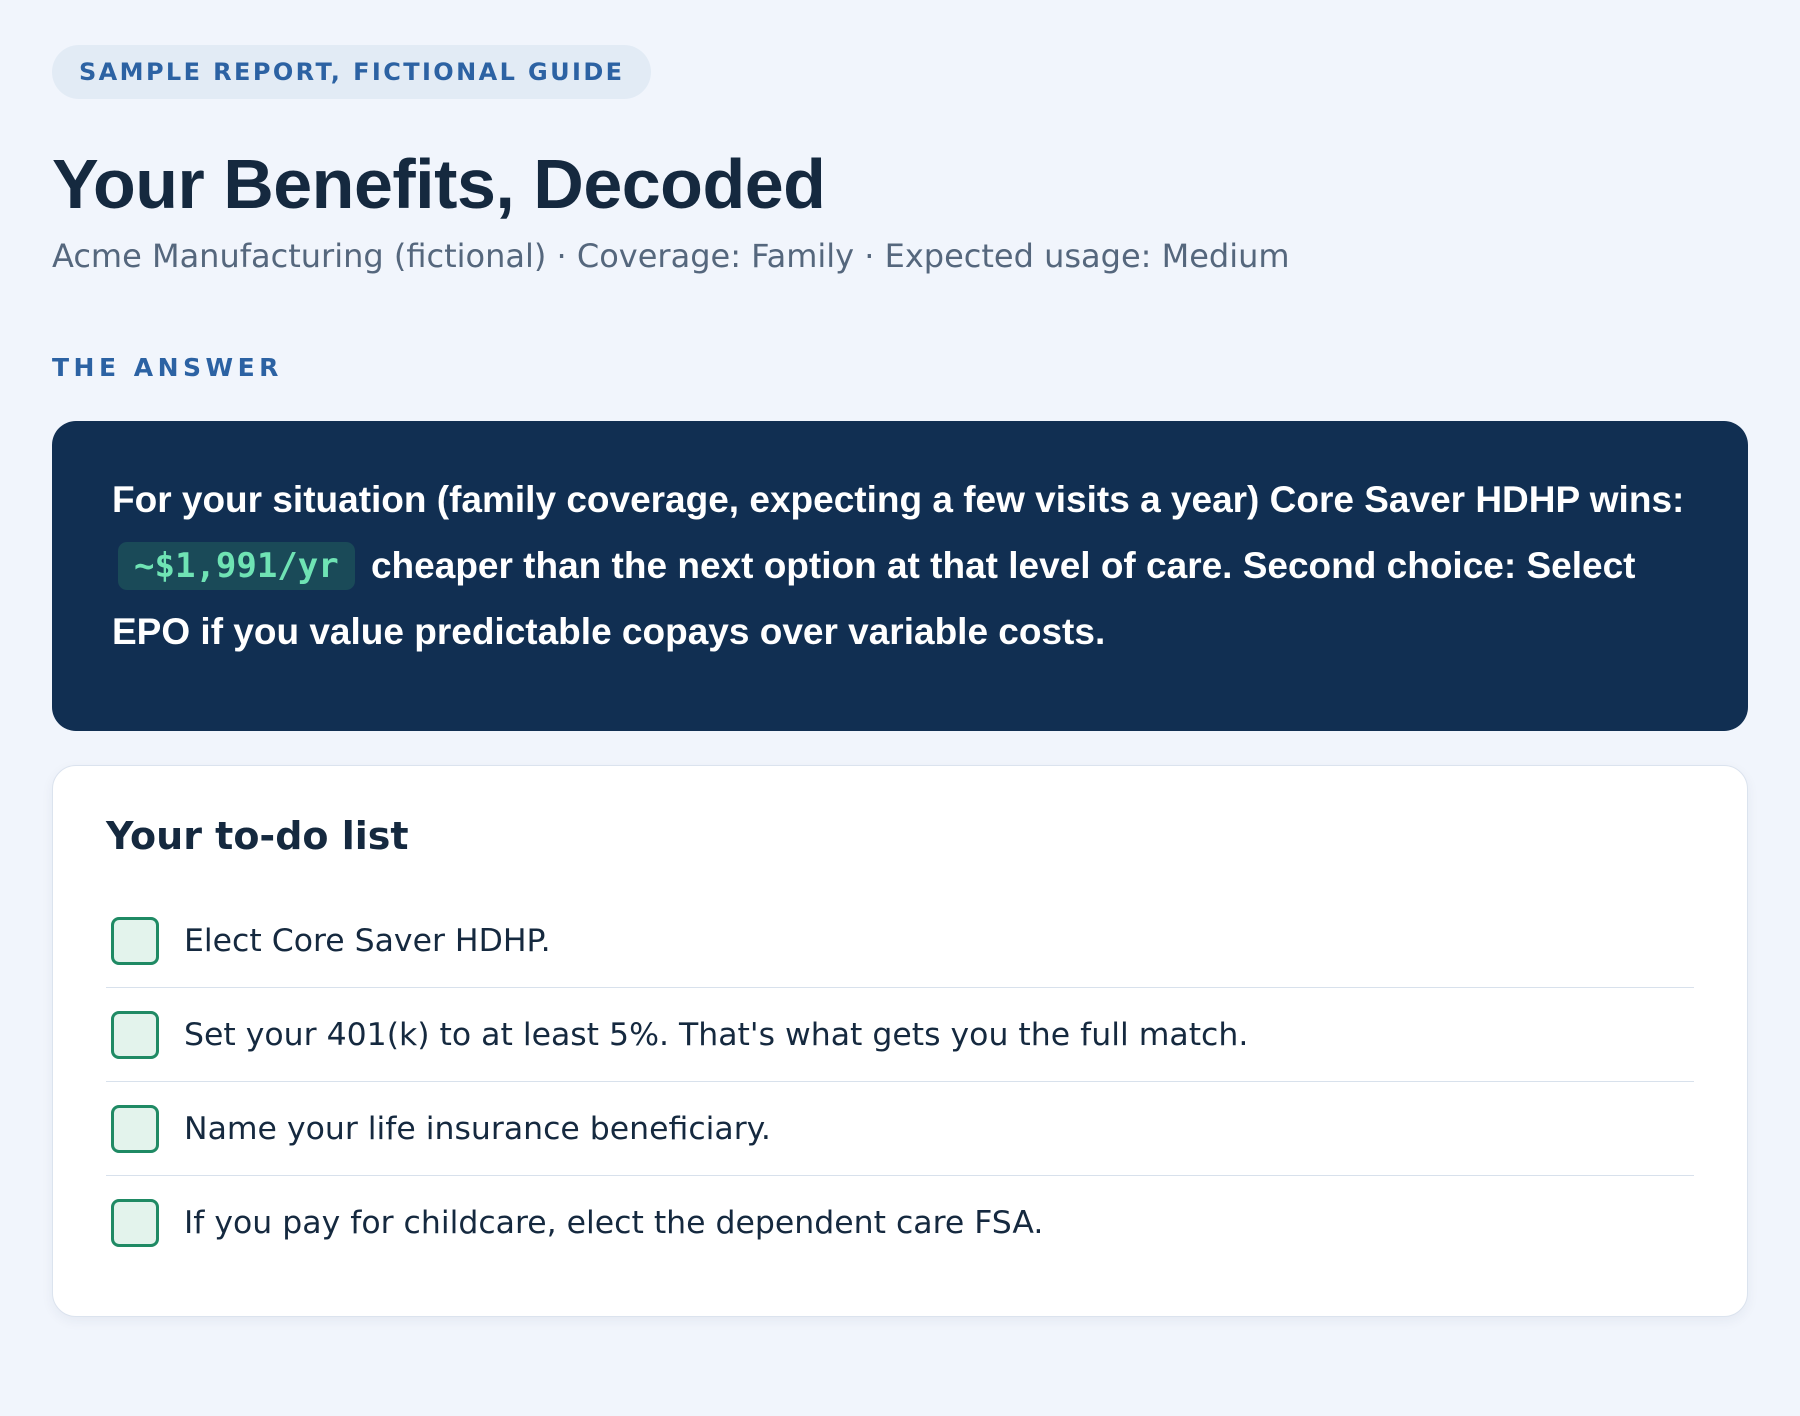 Image resolution: width=1800 pixels, height=1416 pixels. I want to click on todo-title: Your to-do list, so click(257, 836).